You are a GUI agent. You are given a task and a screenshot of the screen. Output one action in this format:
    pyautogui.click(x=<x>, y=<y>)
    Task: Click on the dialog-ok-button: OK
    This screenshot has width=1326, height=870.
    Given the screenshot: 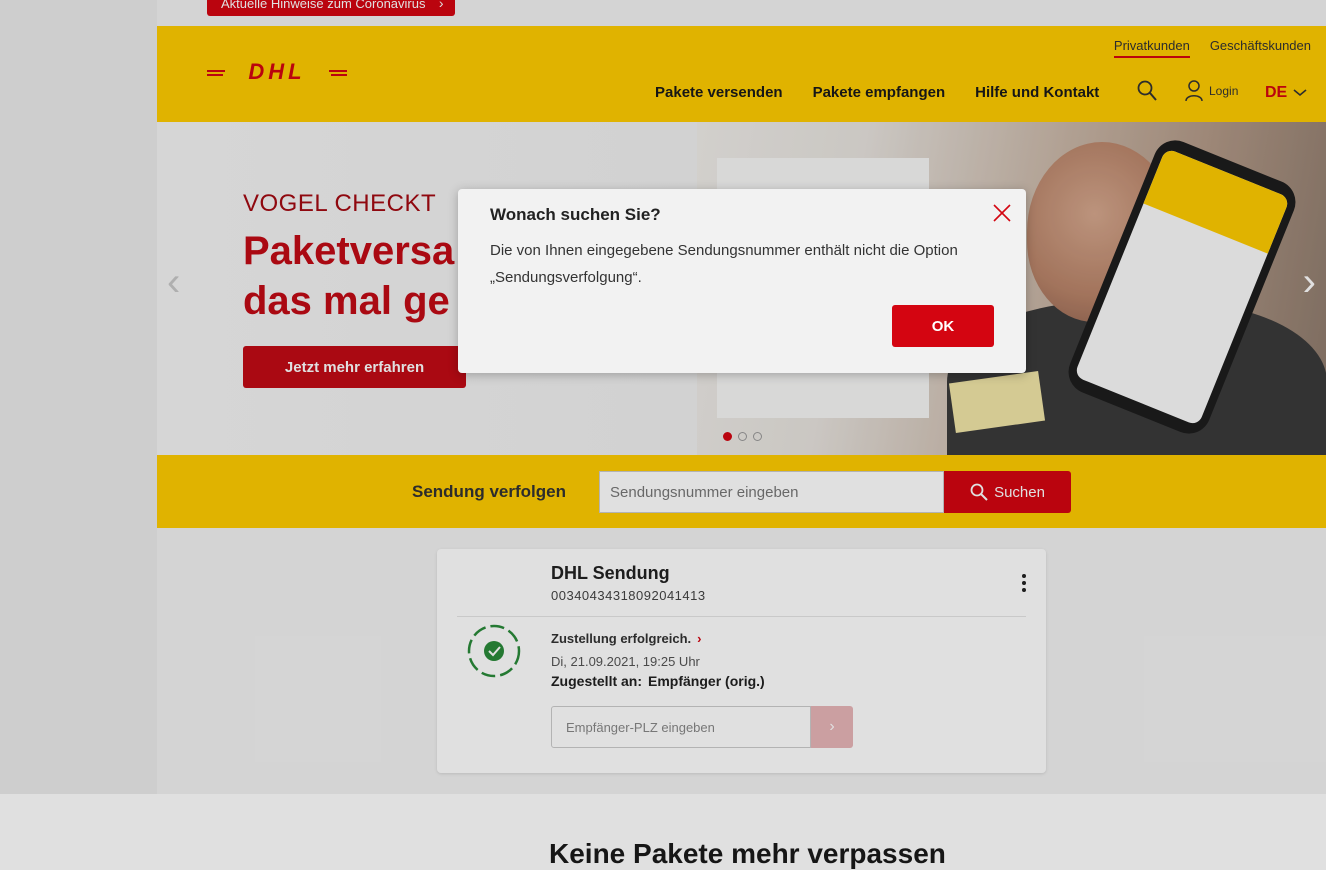 What is the action you would take?
    pyautogui.click(x=943, y=326)
    